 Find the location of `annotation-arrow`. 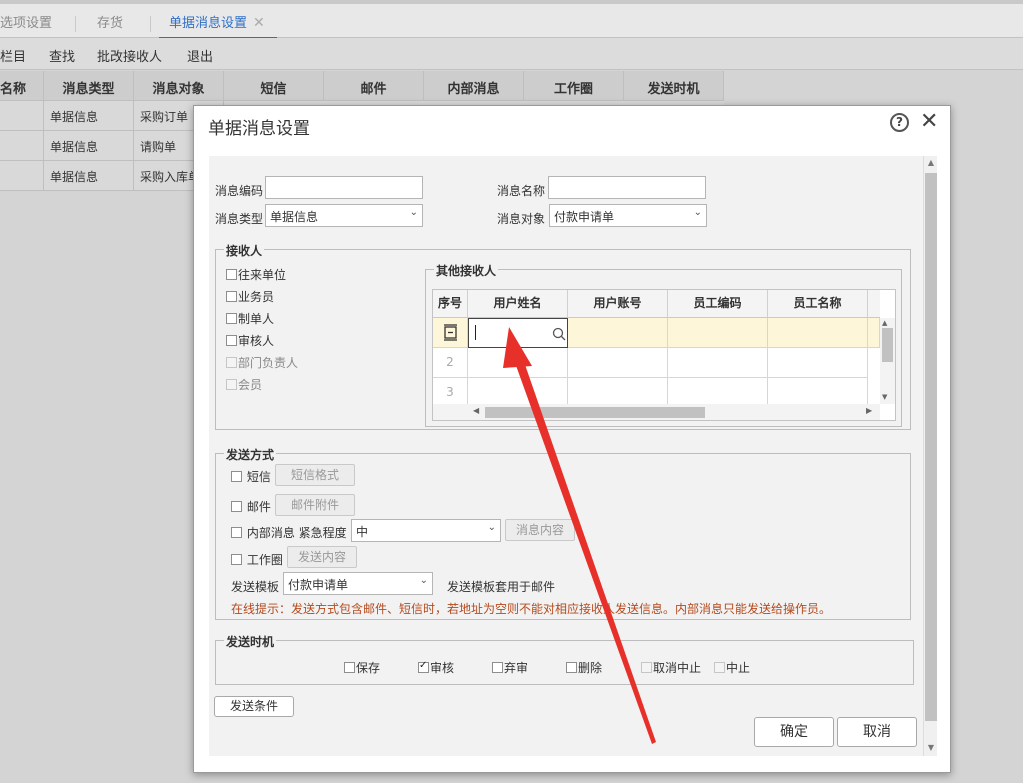

annotation-arrow is located at coordinates (579, 535).